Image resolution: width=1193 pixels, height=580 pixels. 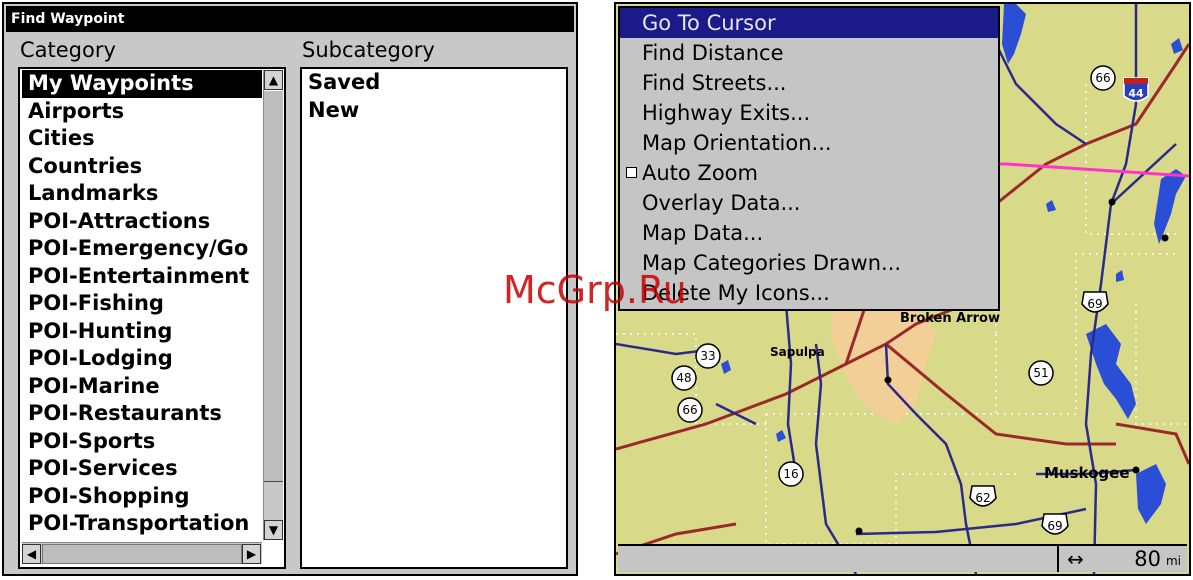 I want to click on route-16-shield-icon: 16, so click(x=791, y=474).